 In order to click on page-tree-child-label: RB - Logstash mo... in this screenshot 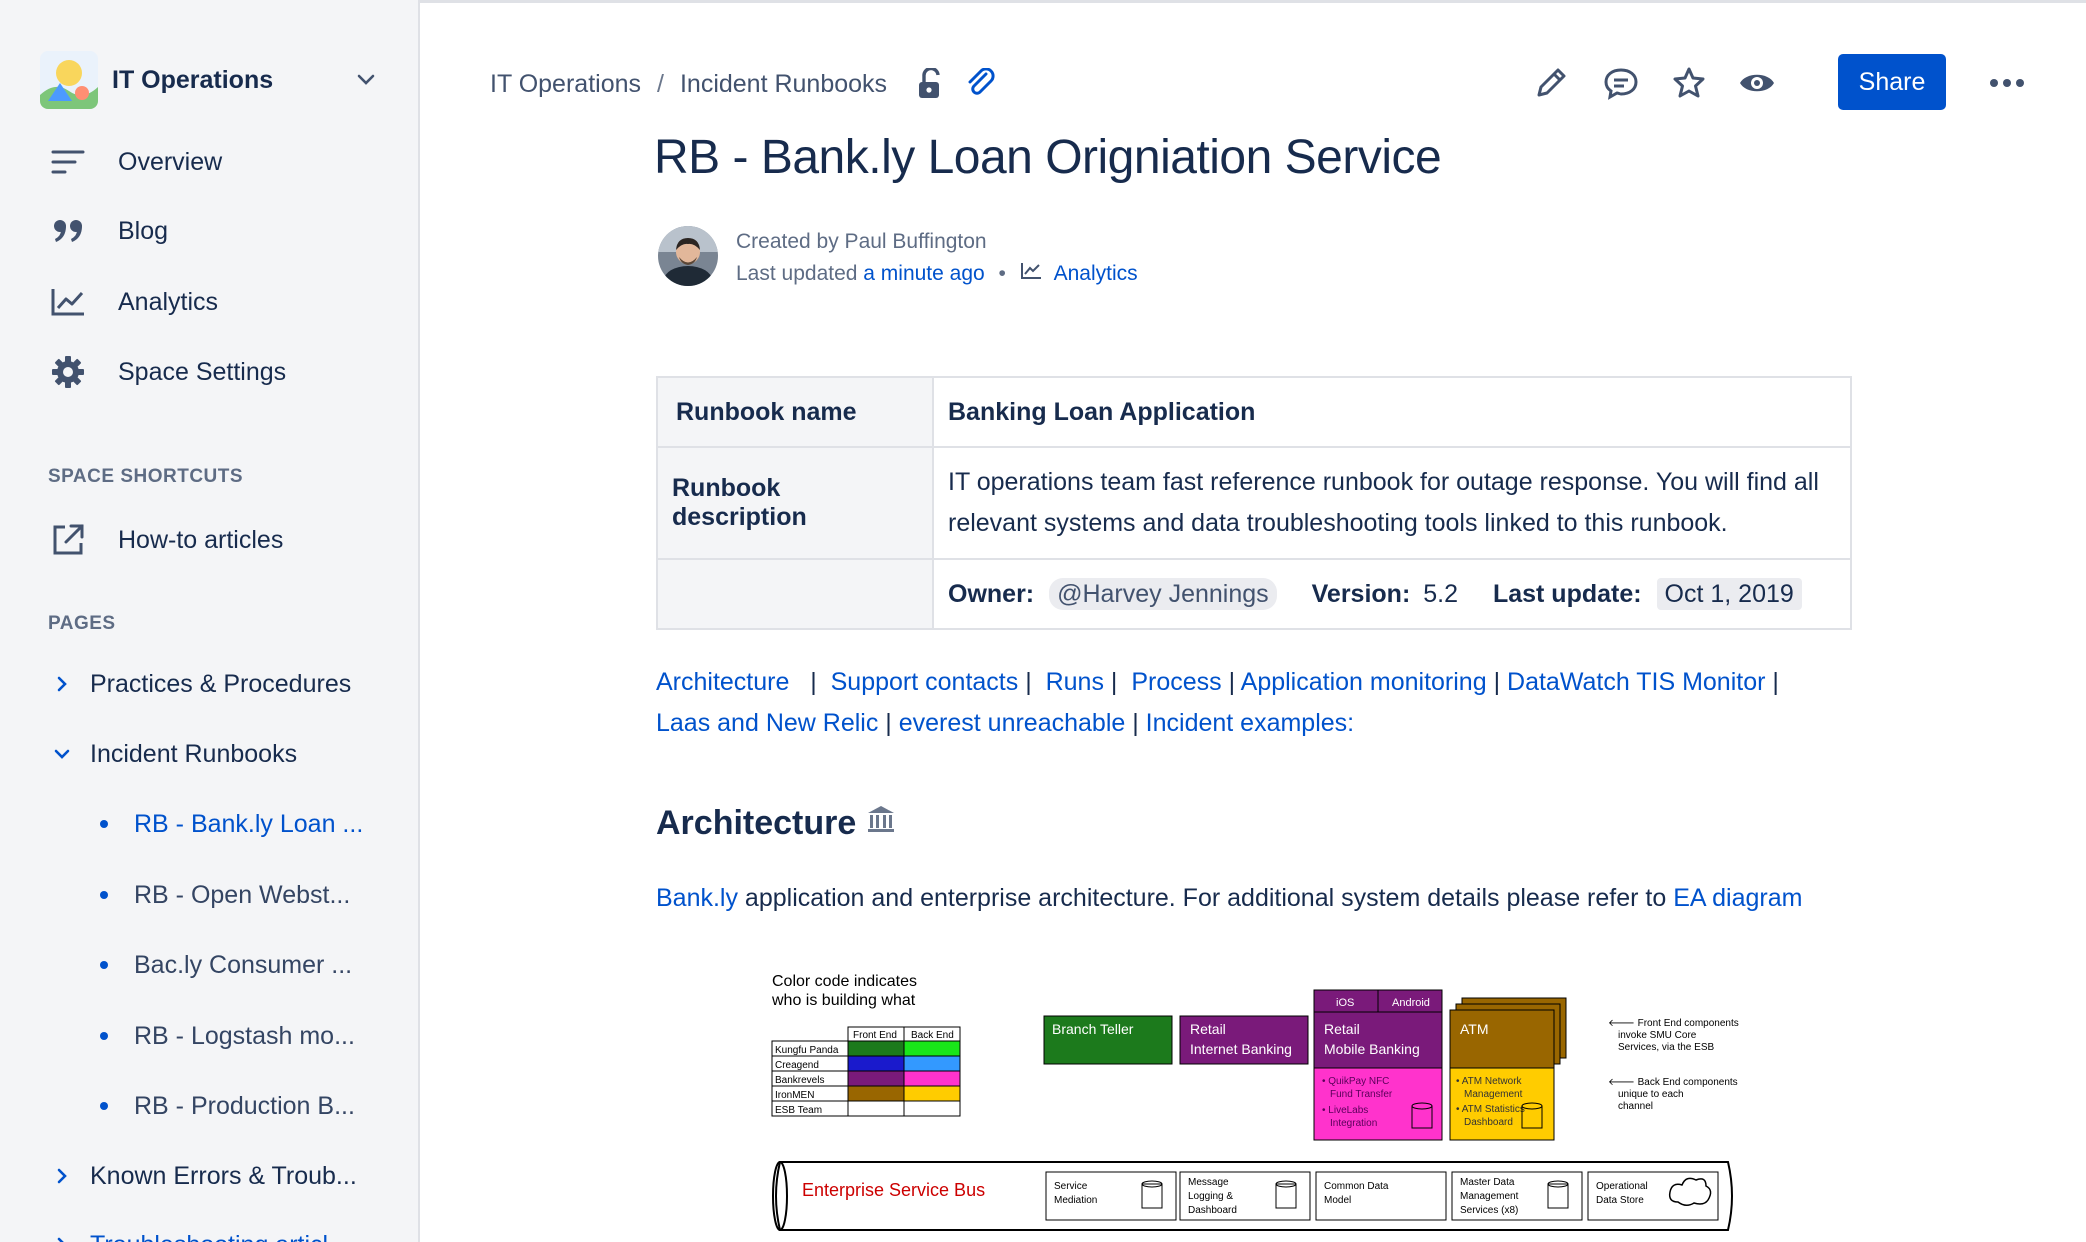, I will do `click(244, 1035)`.